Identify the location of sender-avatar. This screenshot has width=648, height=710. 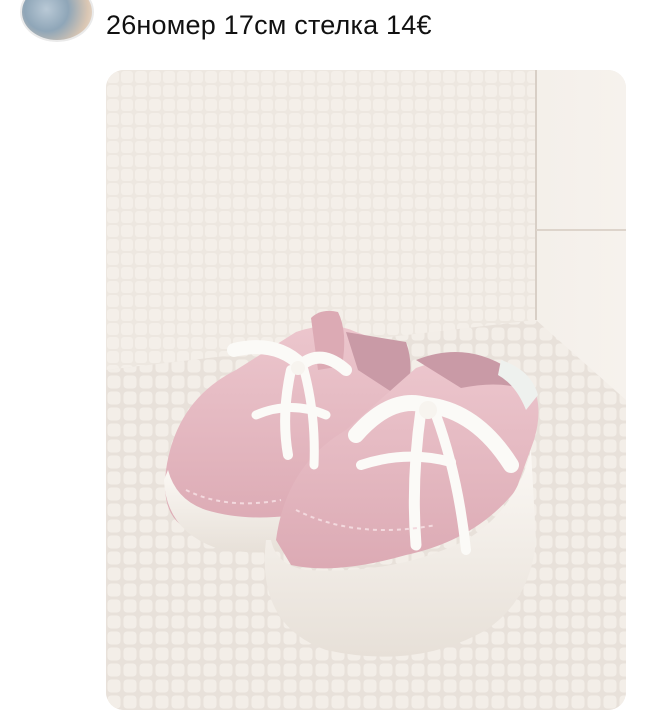
(57, 21).